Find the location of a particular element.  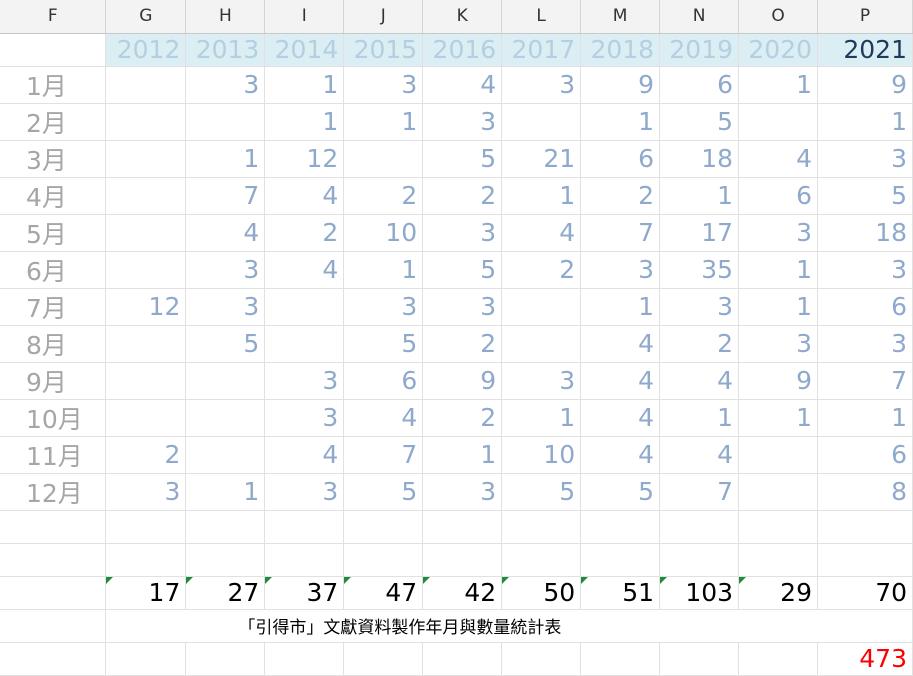

month-label-cell: 2月 is located at coordinates (53, 122).